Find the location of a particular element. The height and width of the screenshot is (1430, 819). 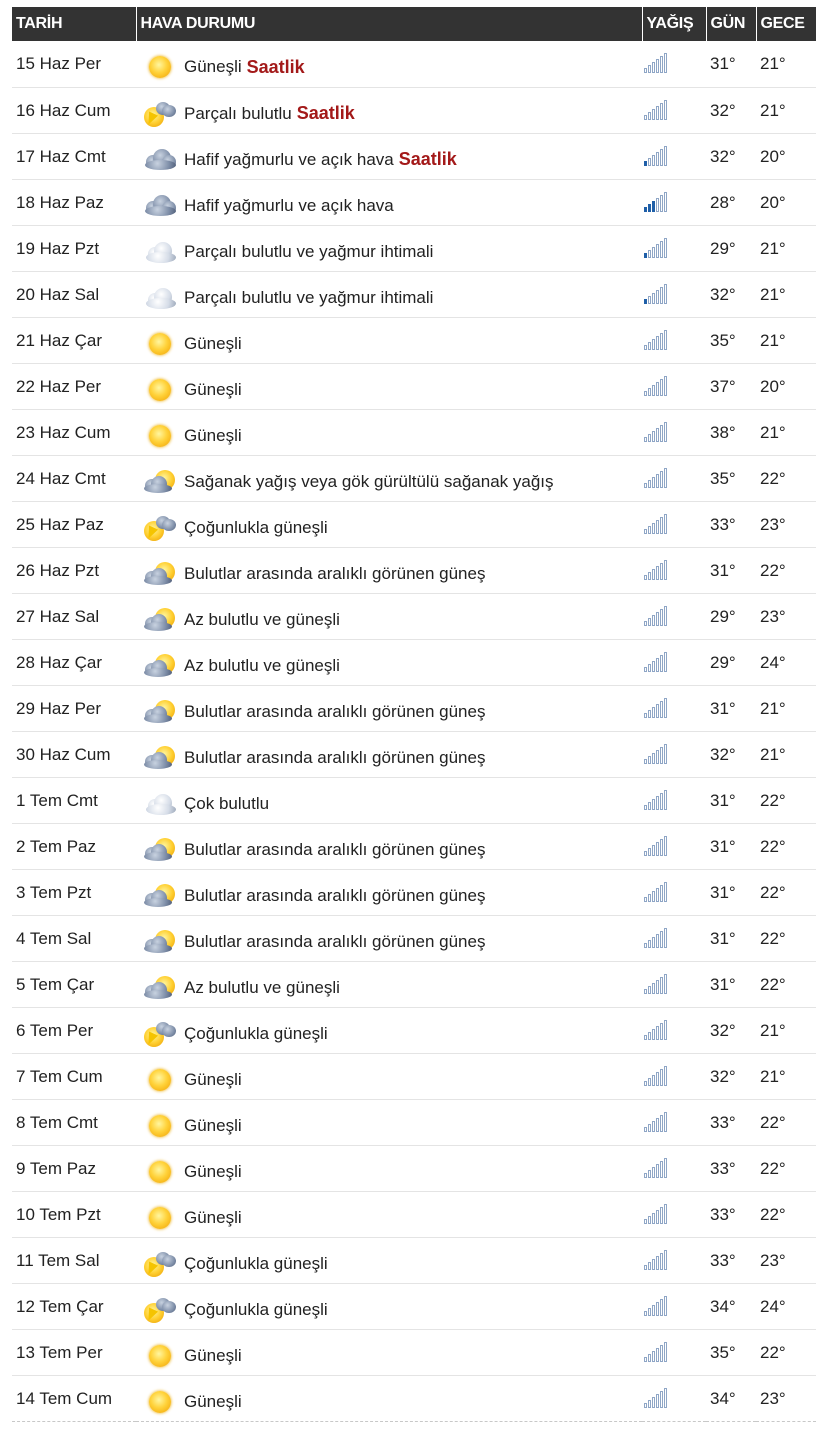

night-temp: 23° is located at coordinates (786, 1398).